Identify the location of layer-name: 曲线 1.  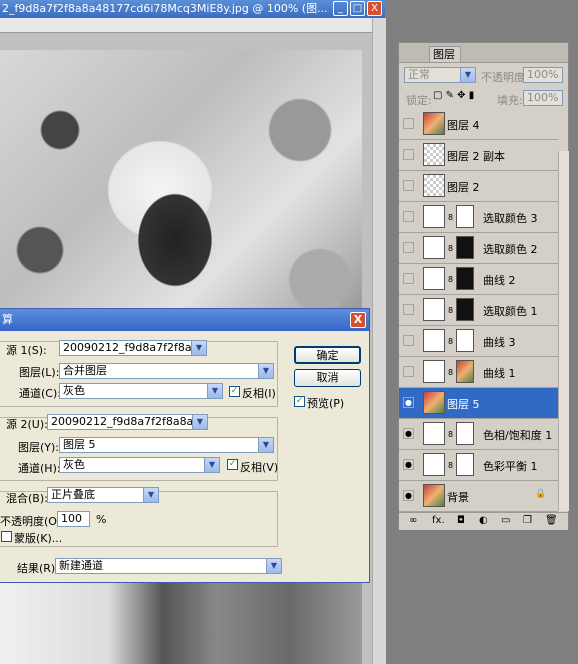
(499, 373).